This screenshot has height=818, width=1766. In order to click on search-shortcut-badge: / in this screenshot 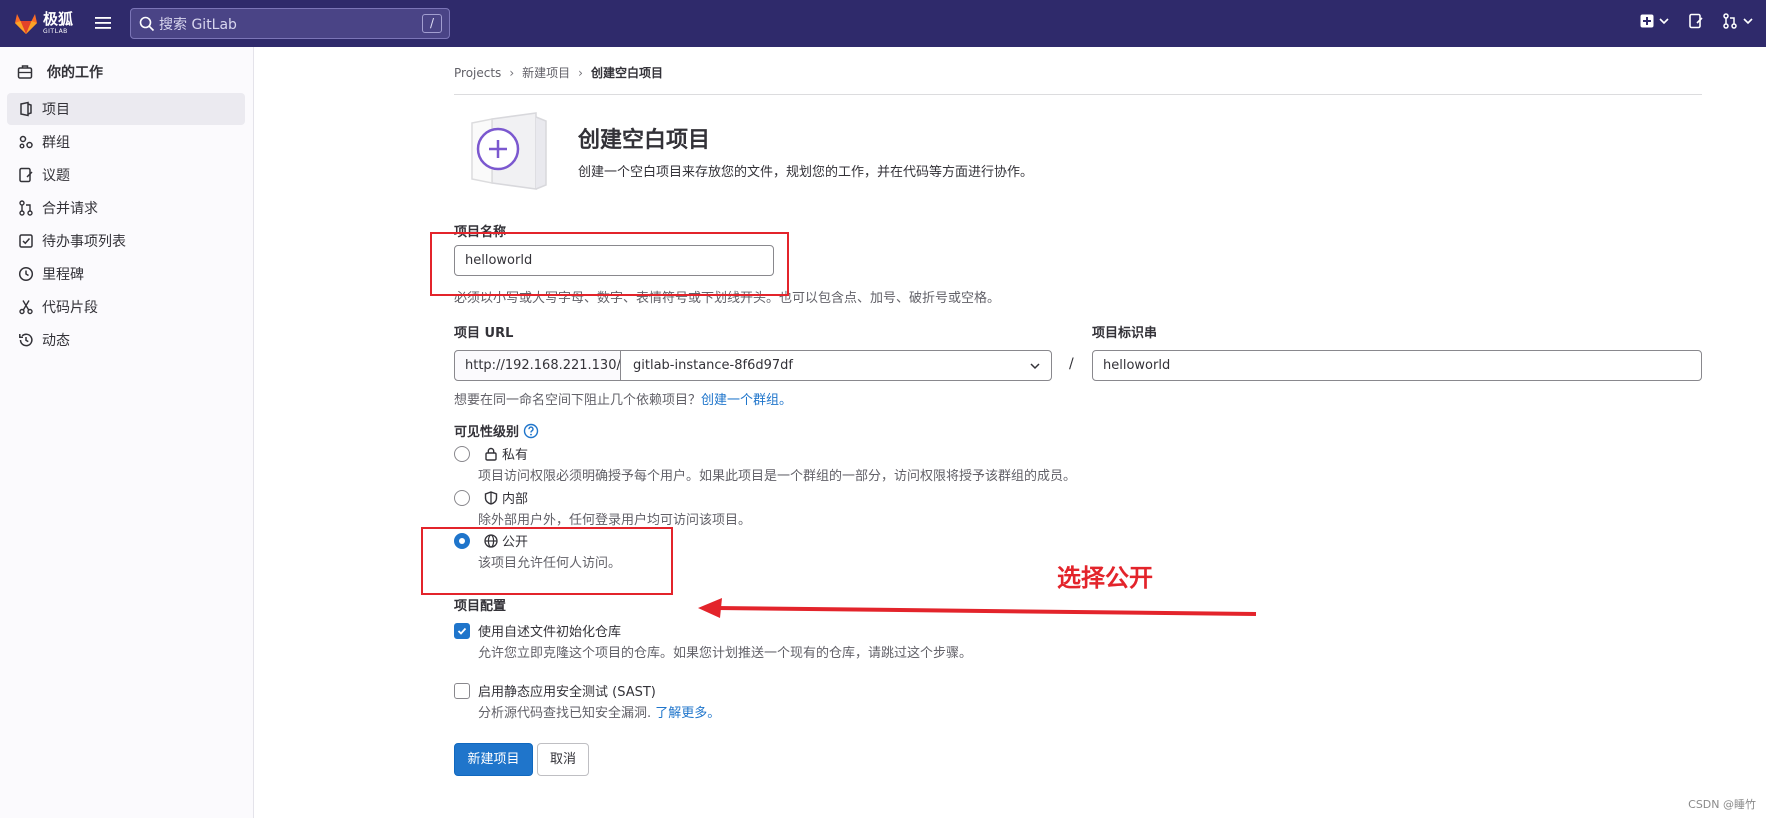, I will do `click(432, 23)`.